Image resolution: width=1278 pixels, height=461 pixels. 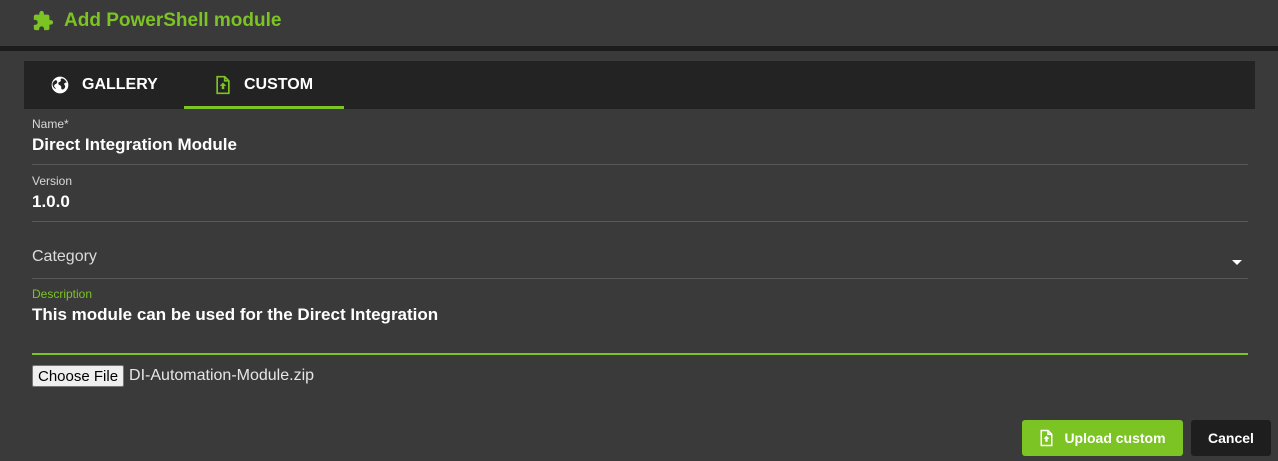 What do you see at coordinates (222, 375) in the screenshot?
I see `selected-filename: DI-Automation-Module.zip` at bounding box center [222, 375].